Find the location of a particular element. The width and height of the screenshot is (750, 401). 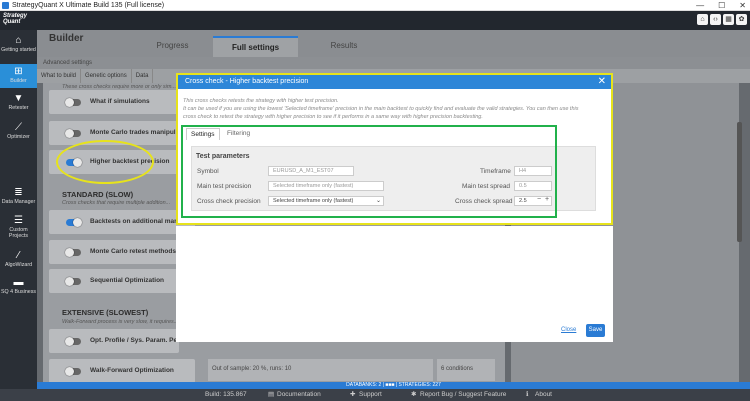

nav-algowizard: ⁄ AlgoWizard is located at coordinates (18, 260).